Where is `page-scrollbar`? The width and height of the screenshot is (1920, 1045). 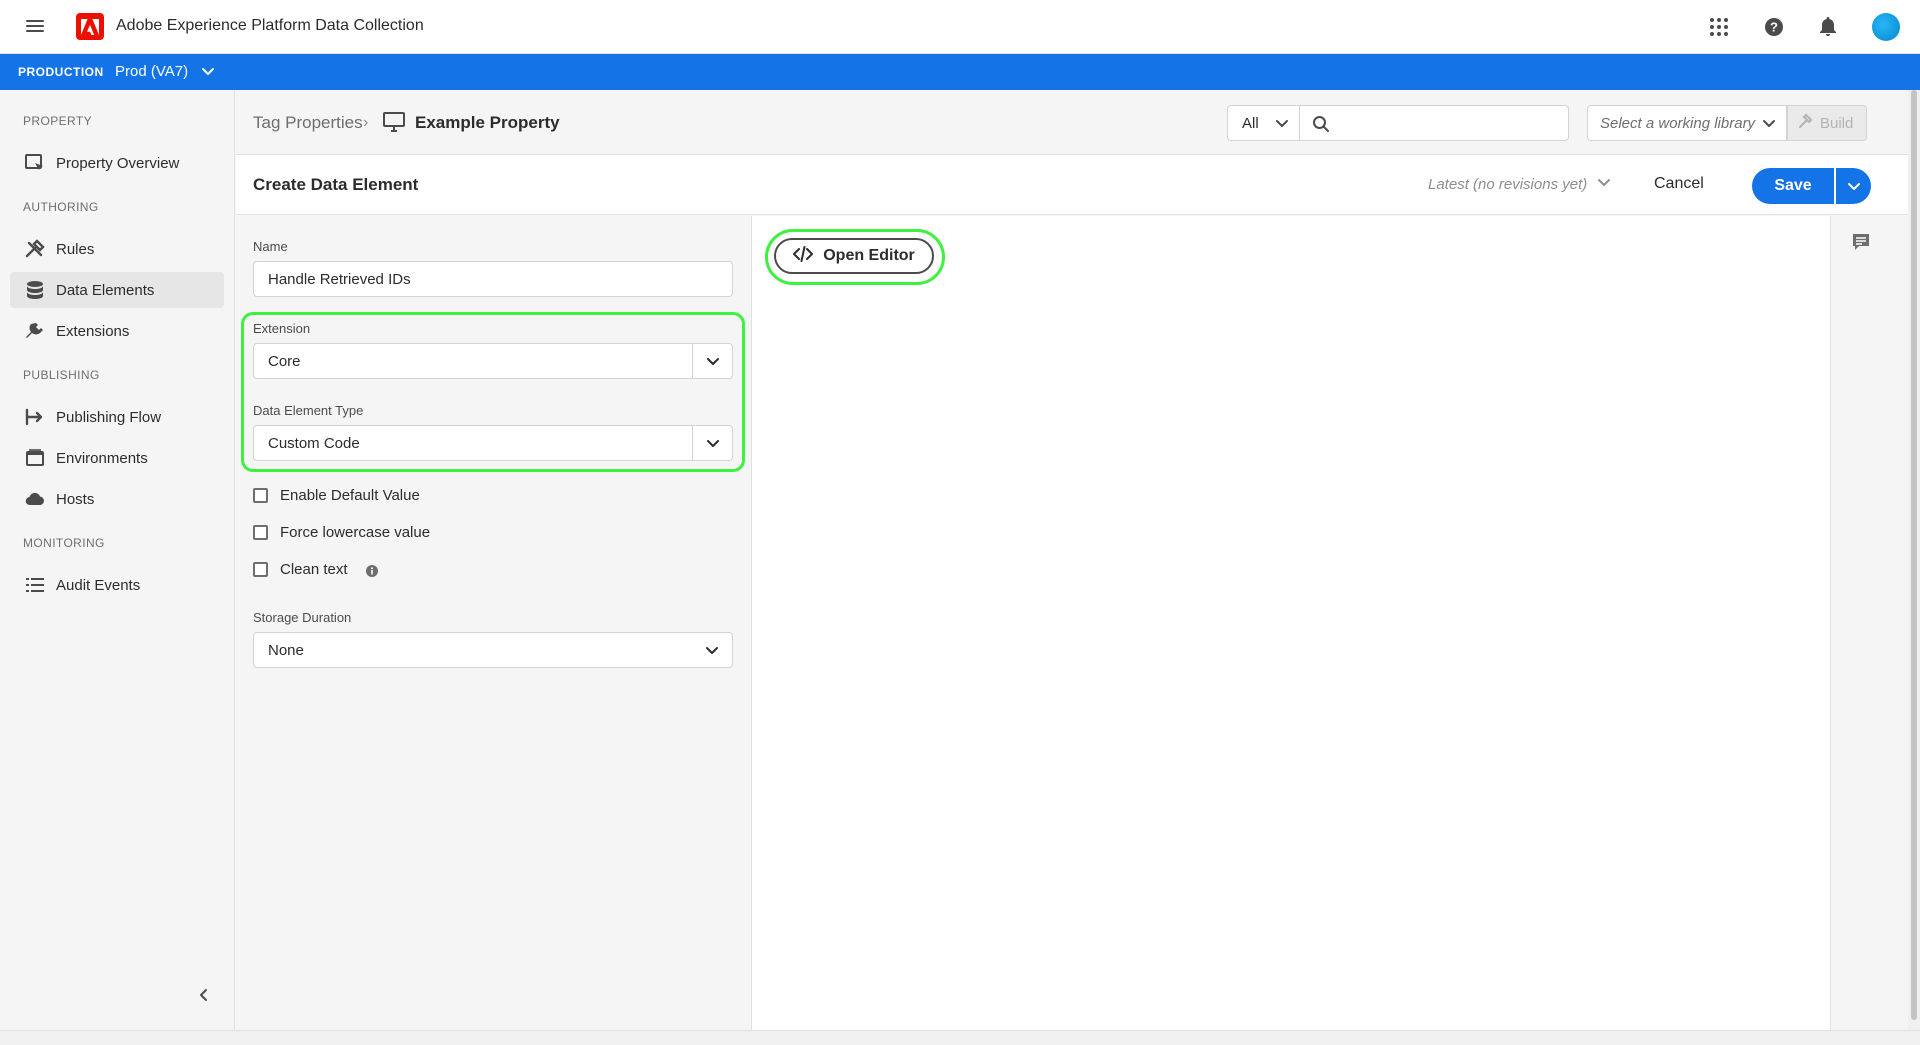 page-scrollbar is located at coordinates (1914, 560).